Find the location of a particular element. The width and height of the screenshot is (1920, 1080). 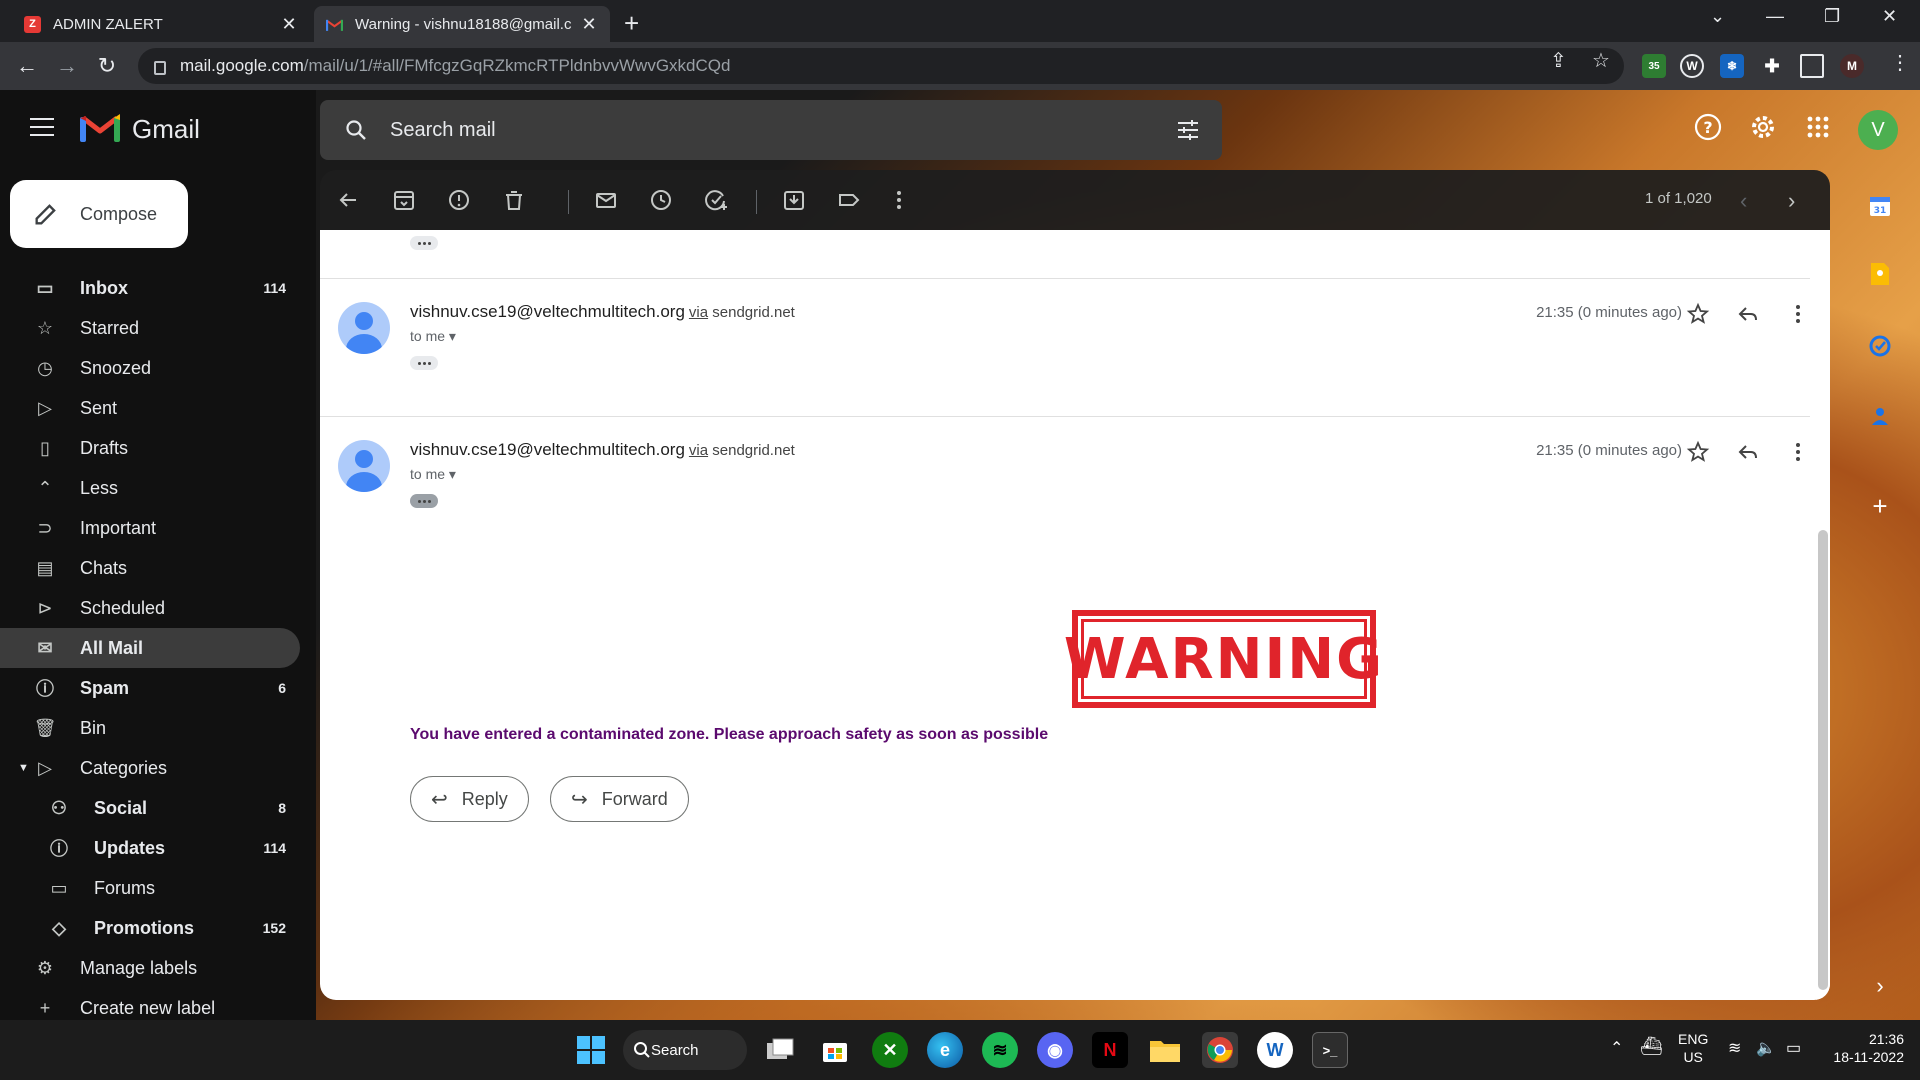

chrome-menu-icon: ⋮ is located at coordinates (1900, 62).